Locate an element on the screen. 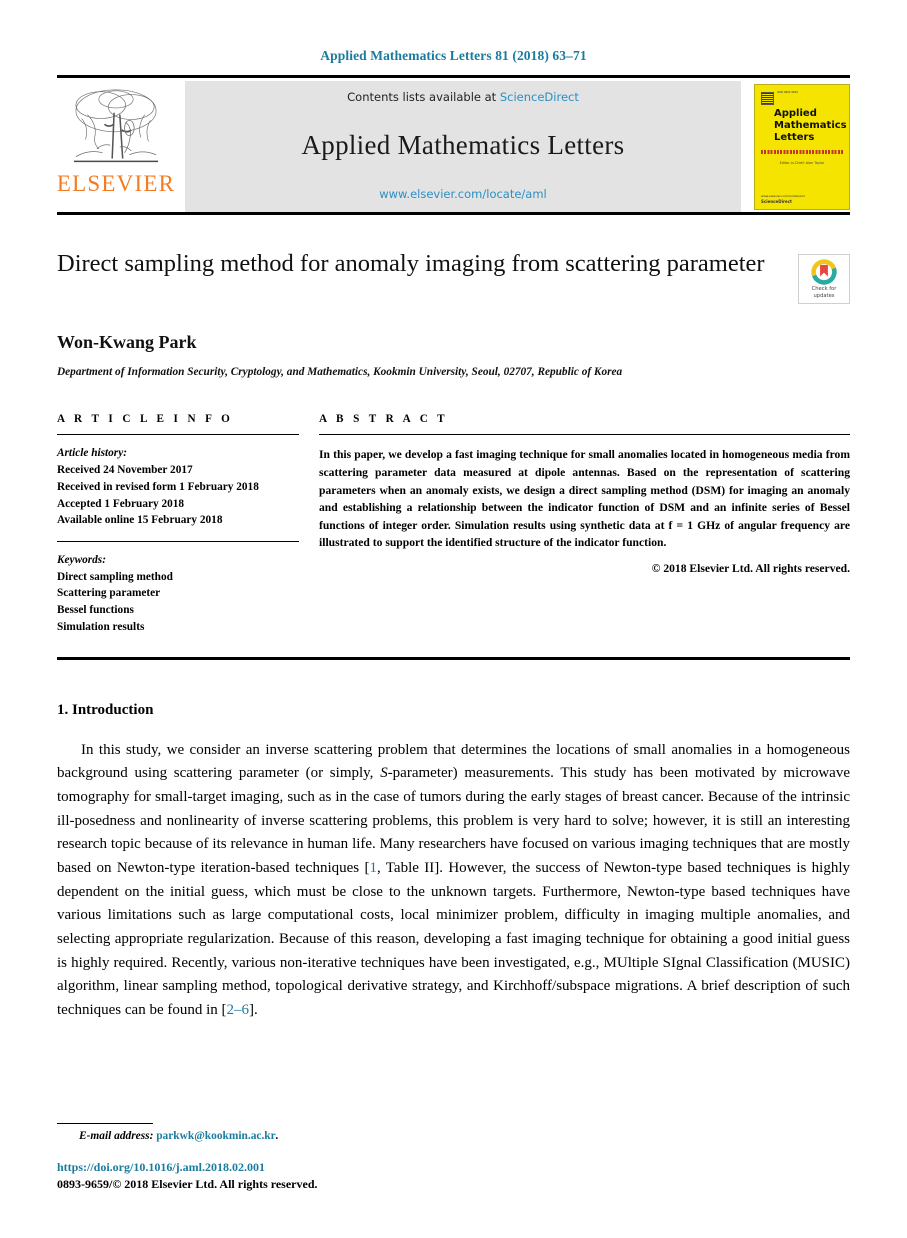 The width and height of the screenshot is (907, 1238). section-heading-introduction: 1. Introduction is located at coordinates (453, 710).